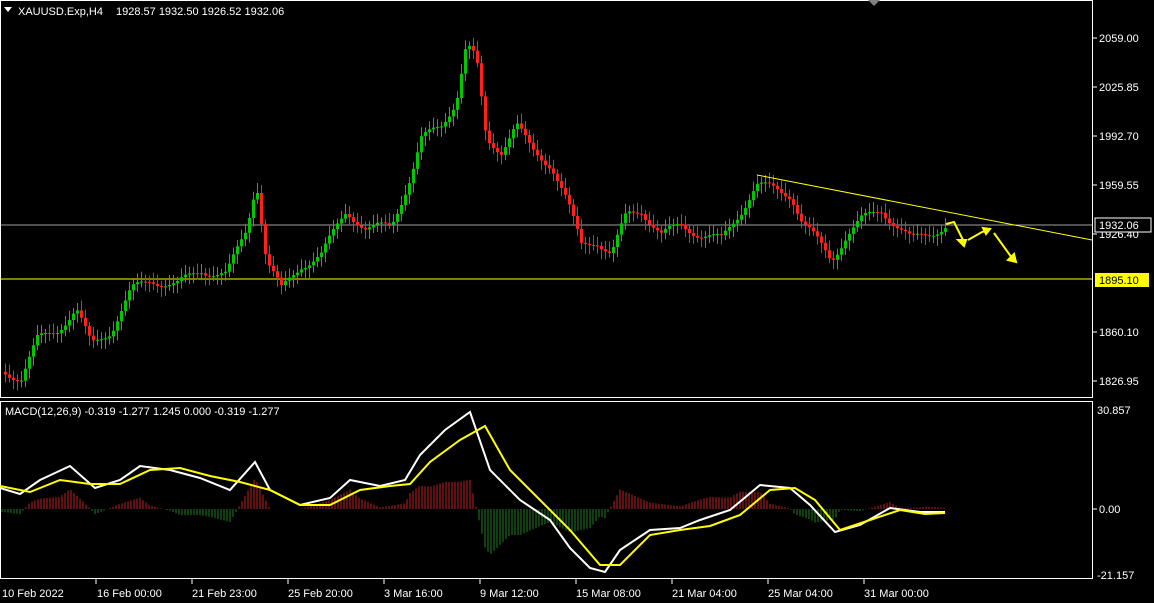 This screenshot has height=603, width=1154. What do you see at coordinates (924, 207) in the screenshot?
I see `trend-line` at bounding box center [924, 207].